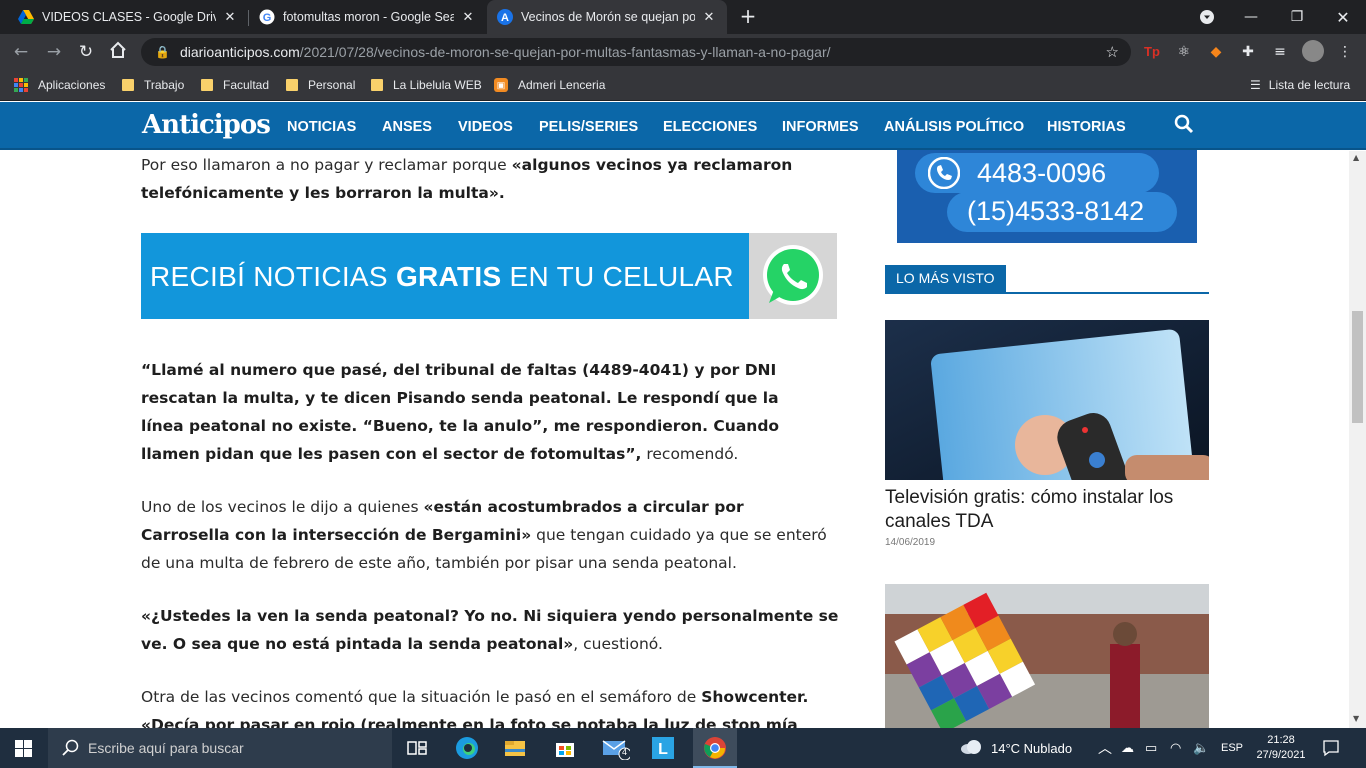 The image size is (1366, 768). I want to click on tab-google-drive: VIDEOS CLASES - Google Drive ✕, so click(128, 17).